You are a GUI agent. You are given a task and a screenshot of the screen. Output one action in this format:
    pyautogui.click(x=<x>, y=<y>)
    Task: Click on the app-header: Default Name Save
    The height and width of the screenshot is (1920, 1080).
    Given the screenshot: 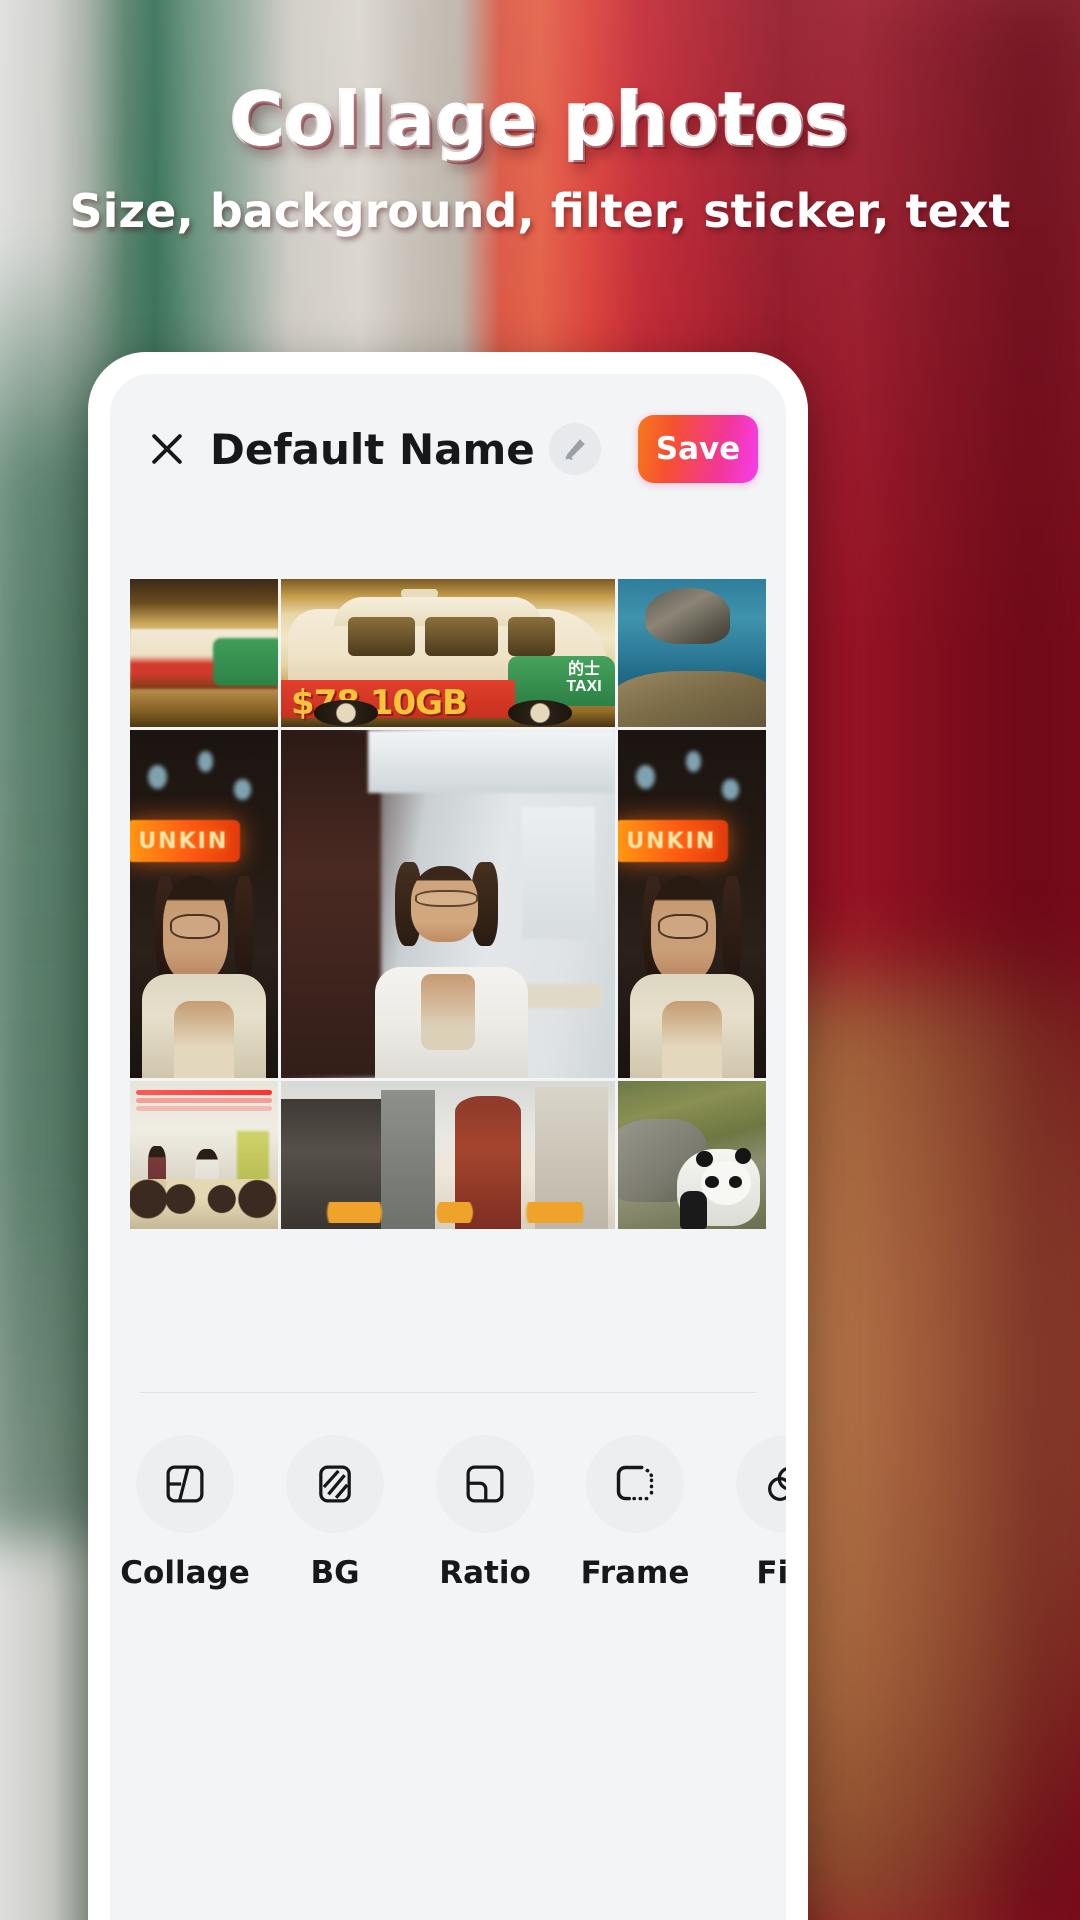 What is the action you would take?
    pyautogui.click(x=448, y=449)
    